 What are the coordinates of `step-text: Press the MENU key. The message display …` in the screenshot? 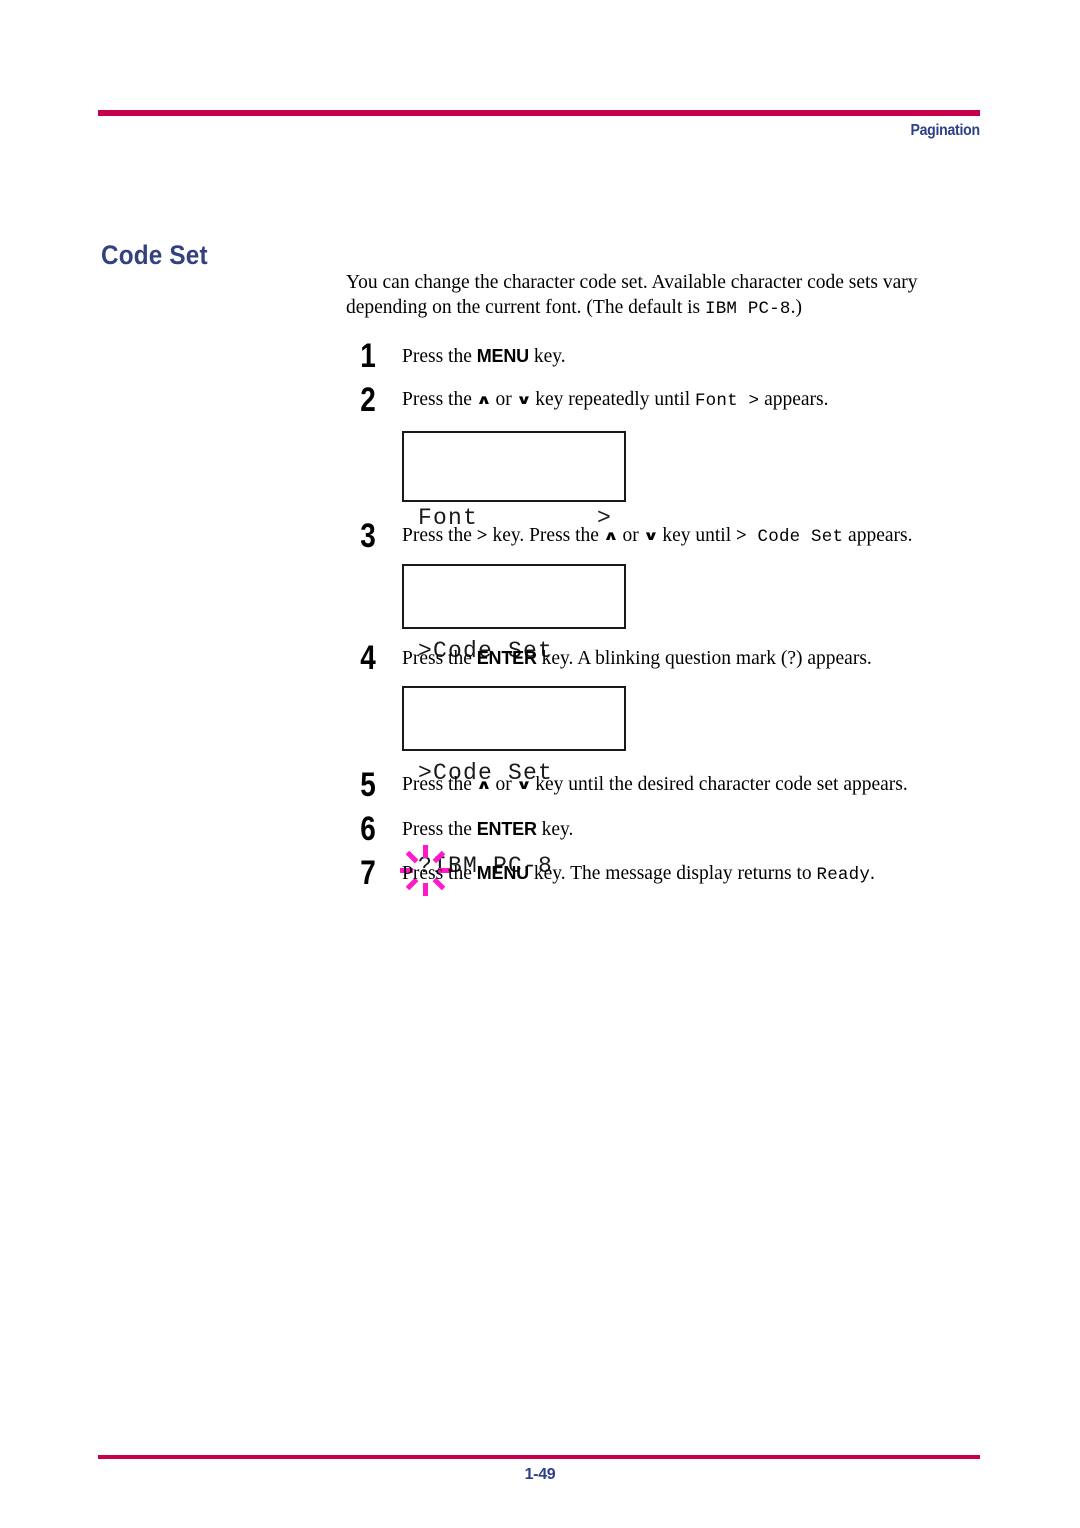 It's located at (694, 871).